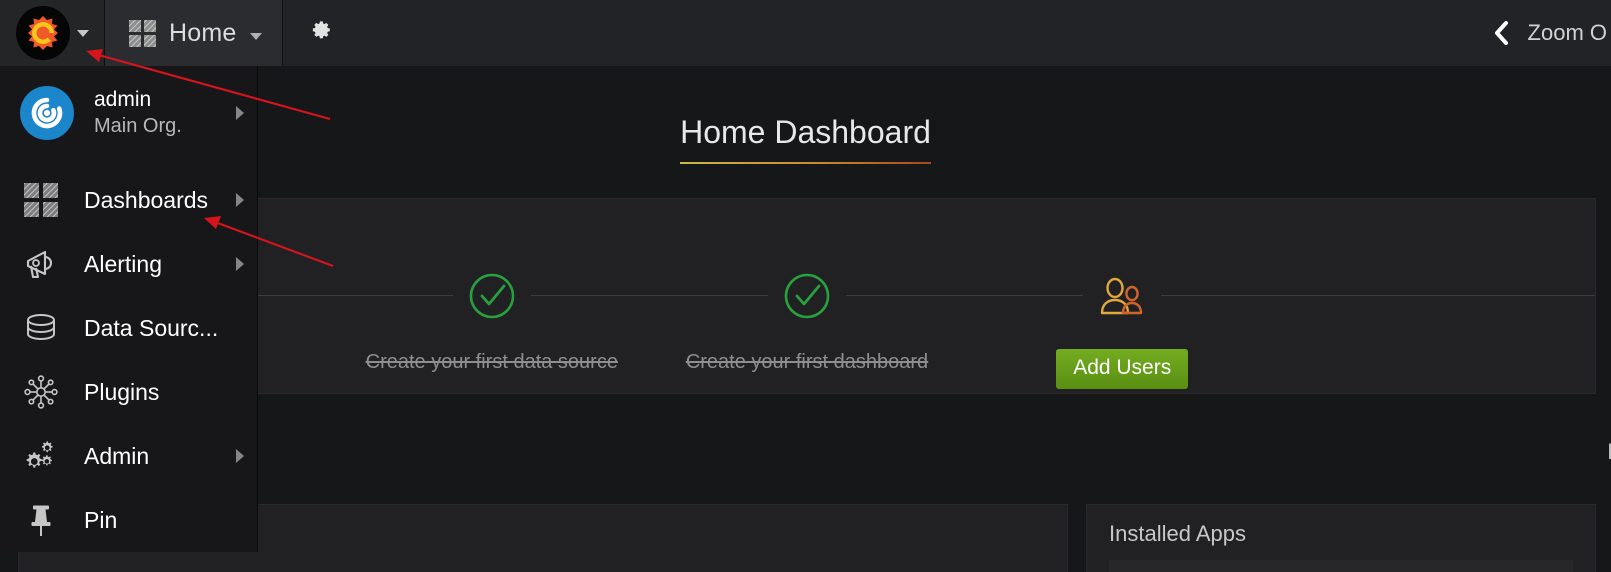  I want to click on grafana-logo-button, so click(52, 33).